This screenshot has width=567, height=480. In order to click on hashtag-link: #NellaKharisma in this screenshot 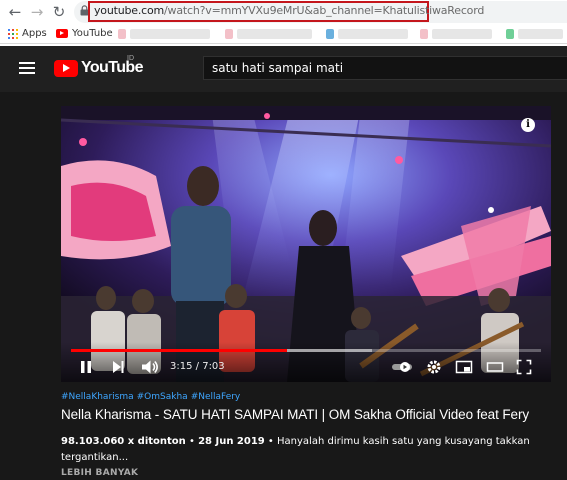, I will do `click(97, 397)`.